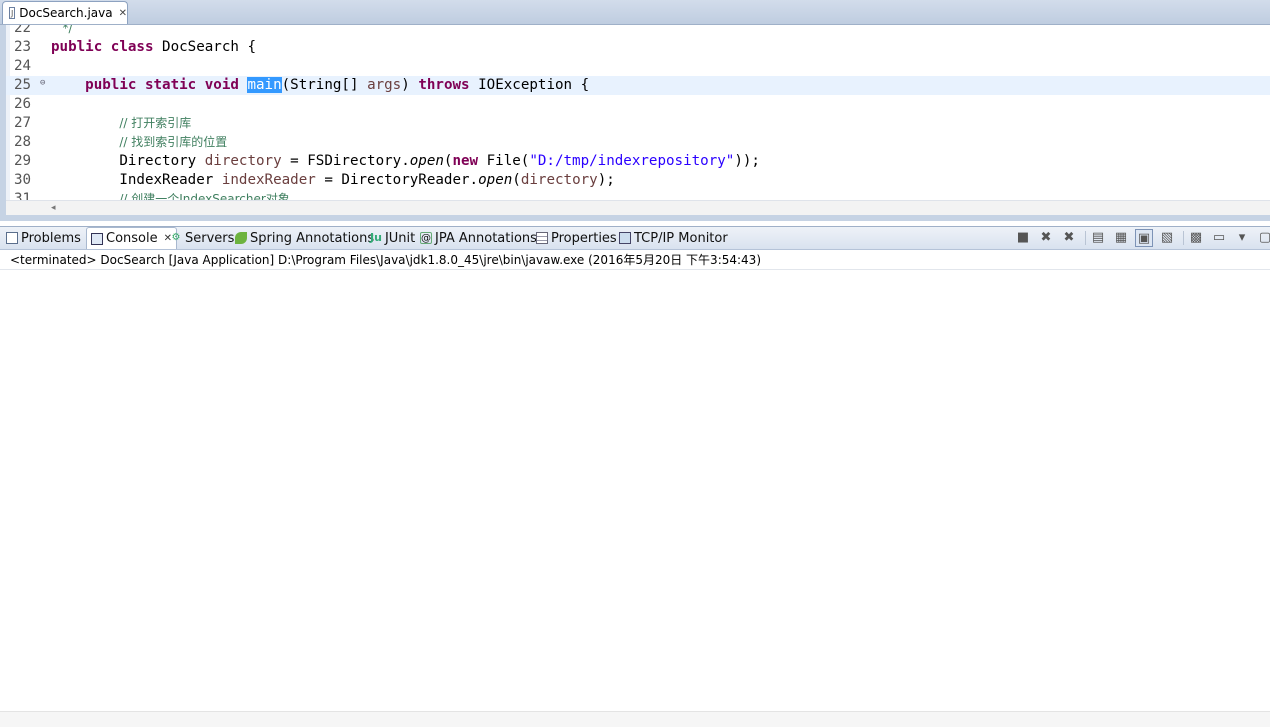 Image resolution: width=1270 pixels, height=727 pixels. Describe the element at coordinates (632, 161) in the screenshot. I see `code-token: "D:/tmp/indexrepository"` at that location.